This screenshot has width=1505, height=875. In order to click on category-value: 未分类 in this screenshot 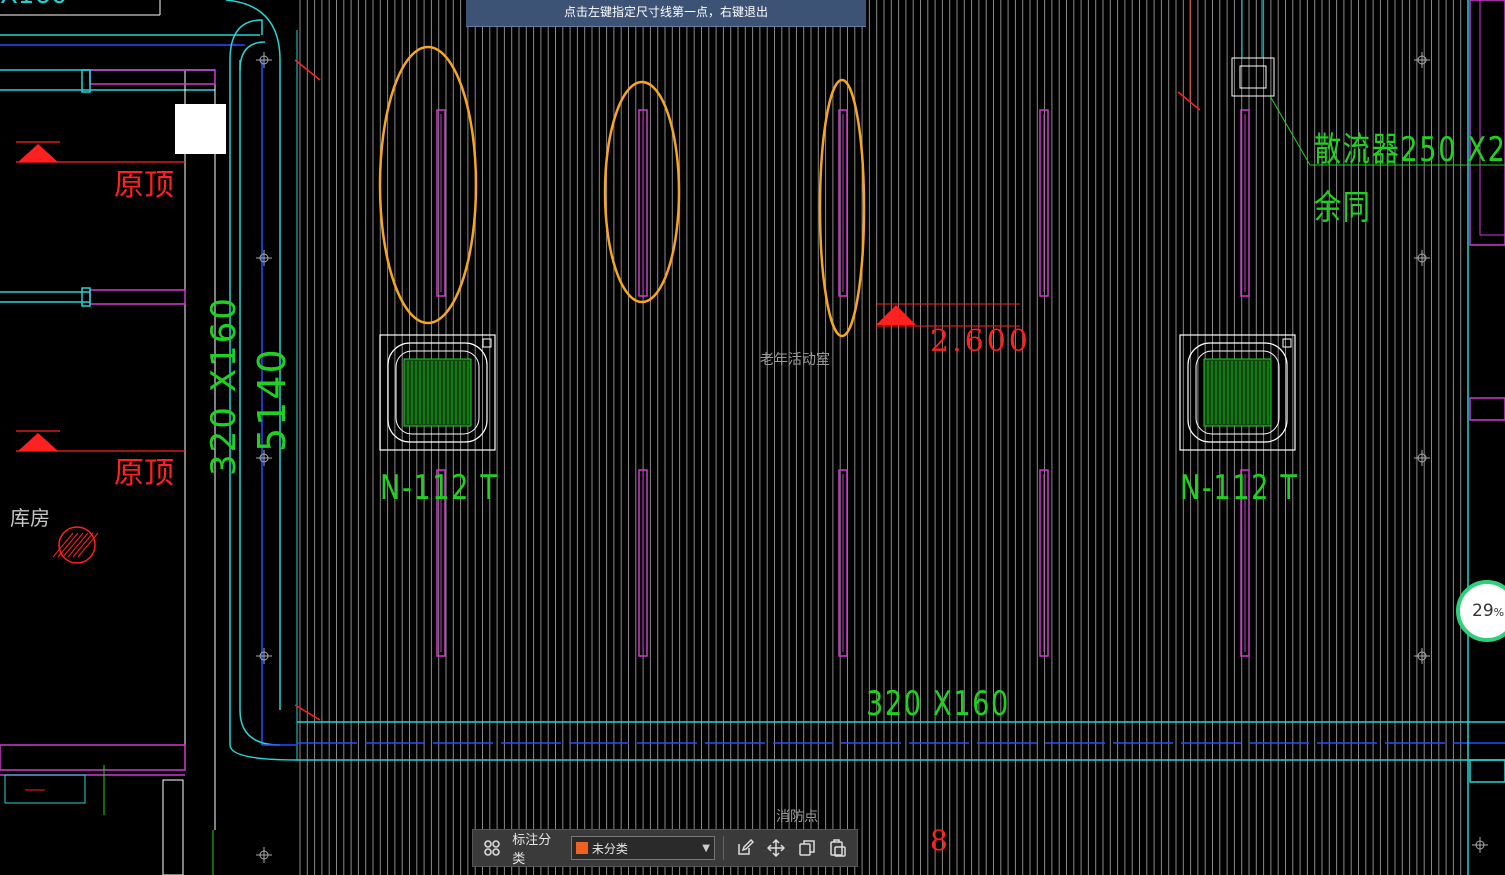, I will do `click(609, 848)`.